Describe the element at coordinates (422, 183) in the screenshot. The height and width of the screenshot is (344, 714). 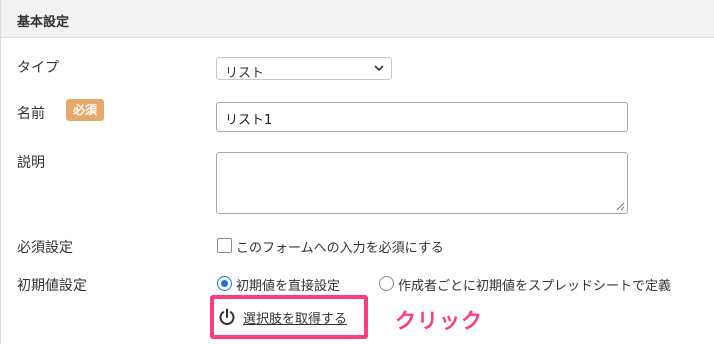
I see `description-textarea` at that location.